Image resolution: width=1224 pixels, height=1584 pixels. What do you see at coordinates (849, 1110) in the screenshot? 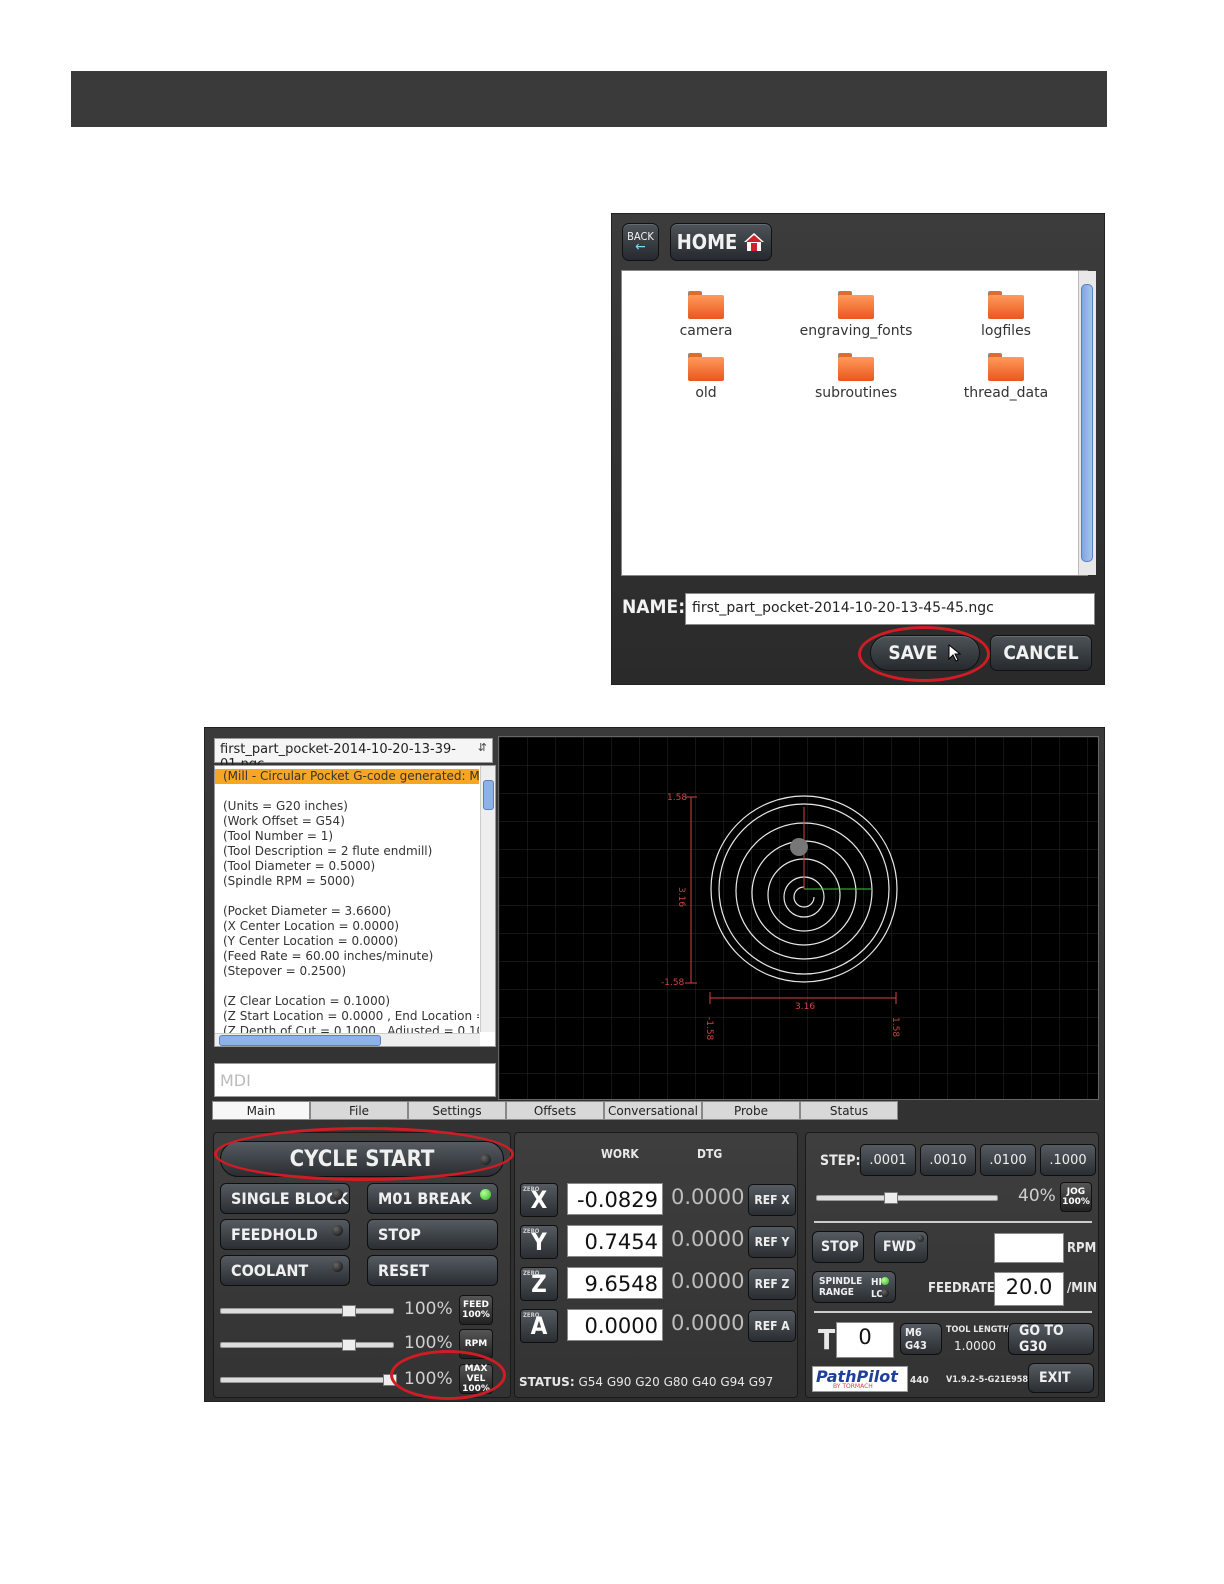
I see `tab-status: Status` at bounding box center [849, 1110].